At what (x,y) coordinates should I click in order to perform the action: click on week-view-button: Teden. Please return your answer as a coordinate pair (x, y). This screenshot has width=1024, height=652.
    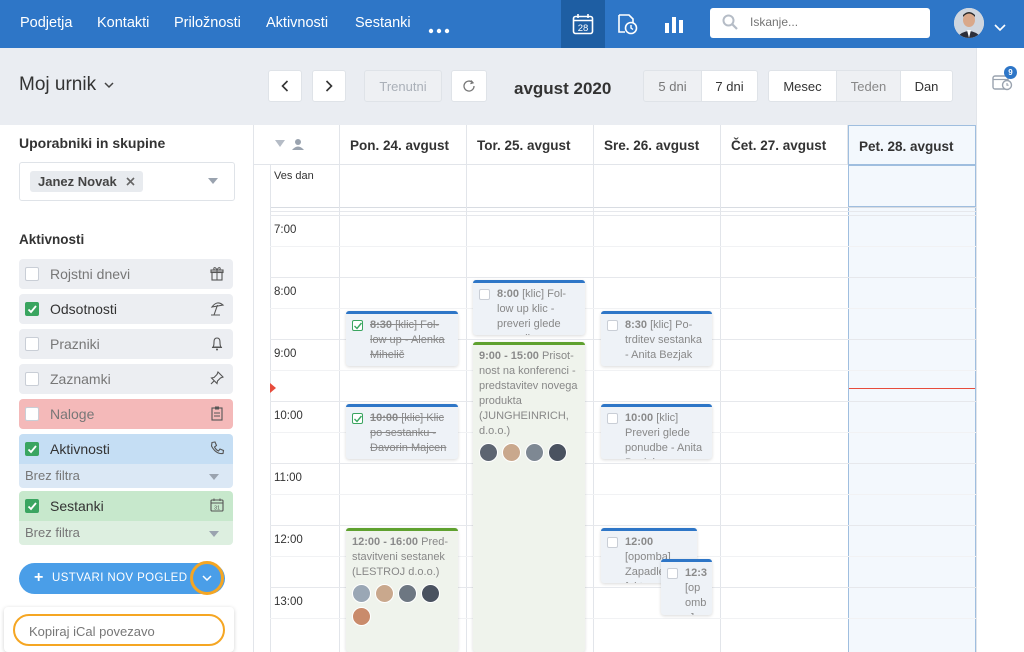
    Looking at the image, I should click on (868, 86).